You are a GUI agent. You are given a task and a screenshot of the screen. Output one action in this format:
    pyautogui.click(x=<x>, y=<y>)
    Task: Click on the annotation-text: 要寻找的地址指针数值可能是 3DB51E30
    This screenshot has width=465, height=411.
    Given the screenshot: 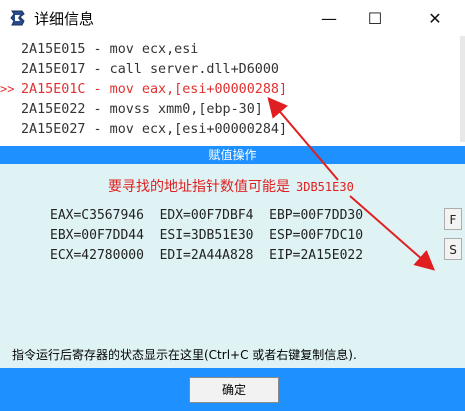 What is the action you would take?
    pyautogui.click(x=231, y=186)
    